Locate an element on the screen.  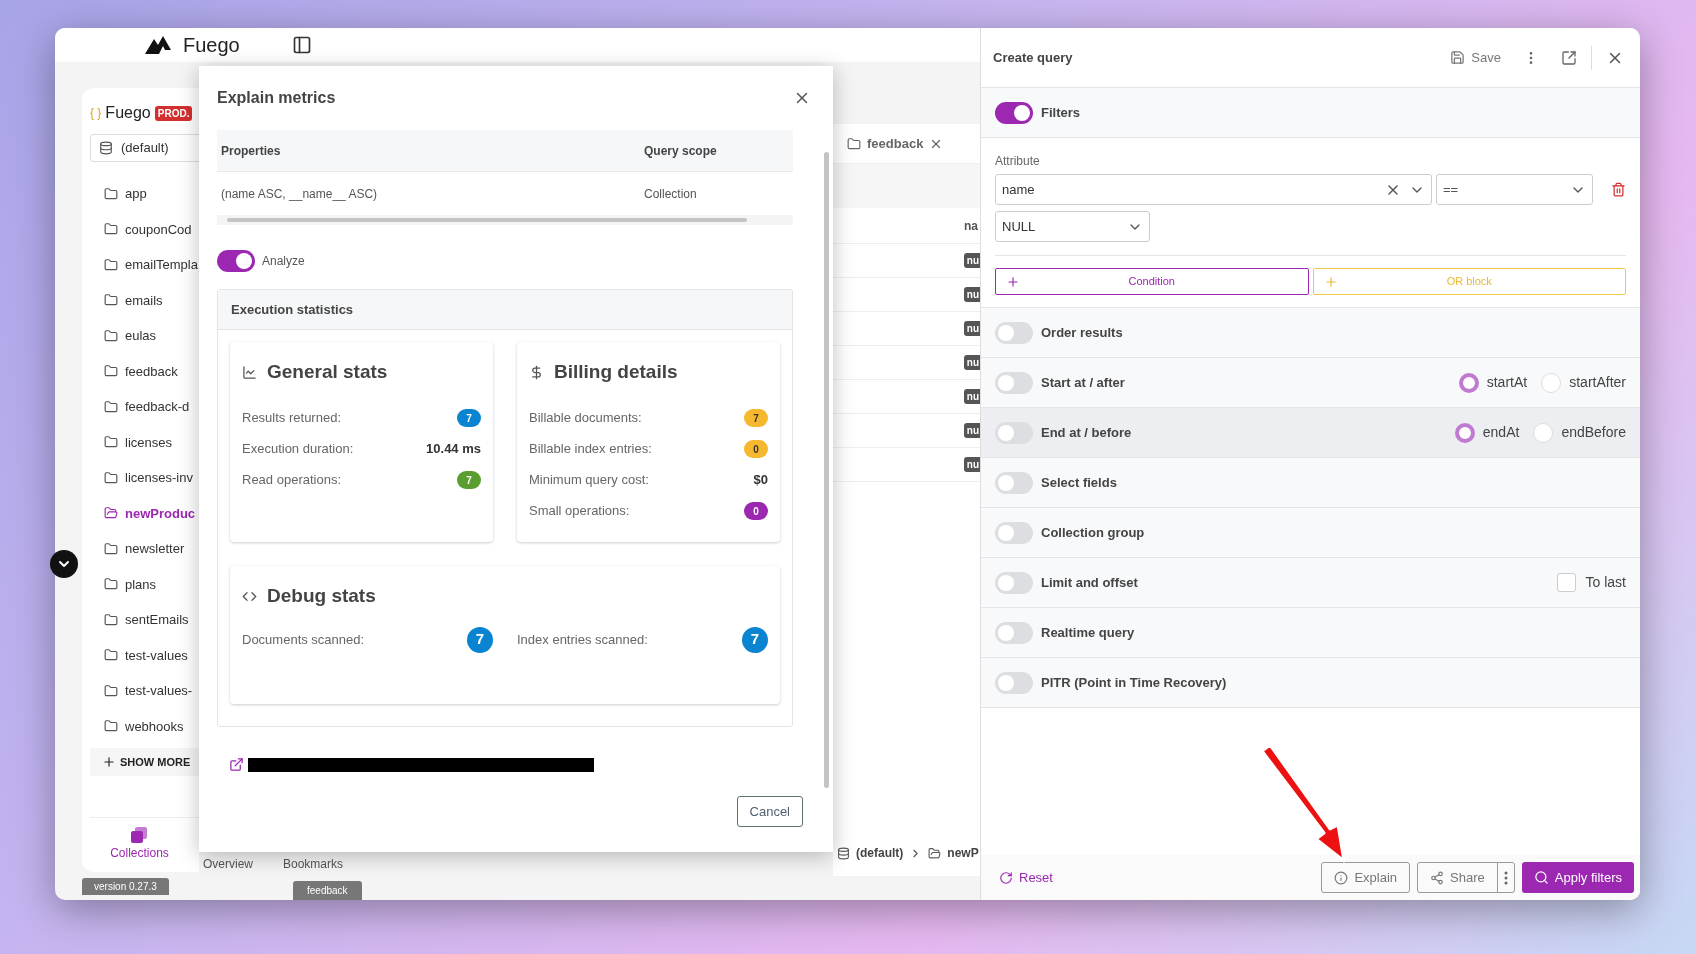
nav-tab: Collections is located at coordinates (139, 844).